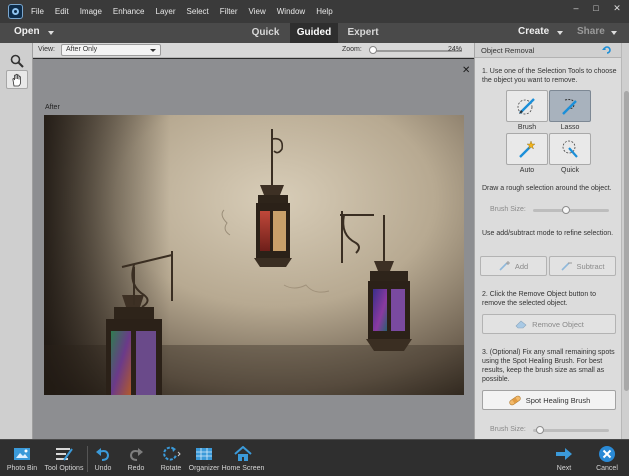 This screenshot has height=476, width=629. Describe the element at coordinates (527, 149) in the screenshot. I see `auto-selection-button` at that location.